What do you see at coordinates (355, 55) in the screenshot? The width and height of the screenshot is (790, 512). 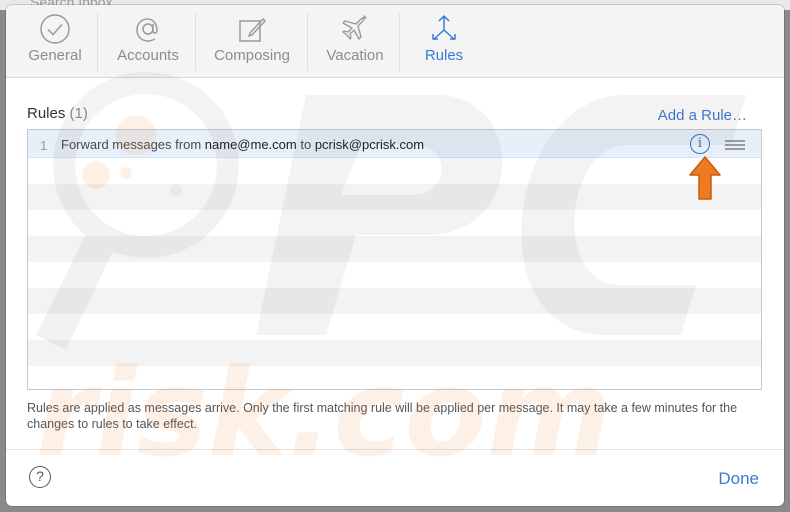 I see `tab-label: Vacation` at bounding box center [355, 55].